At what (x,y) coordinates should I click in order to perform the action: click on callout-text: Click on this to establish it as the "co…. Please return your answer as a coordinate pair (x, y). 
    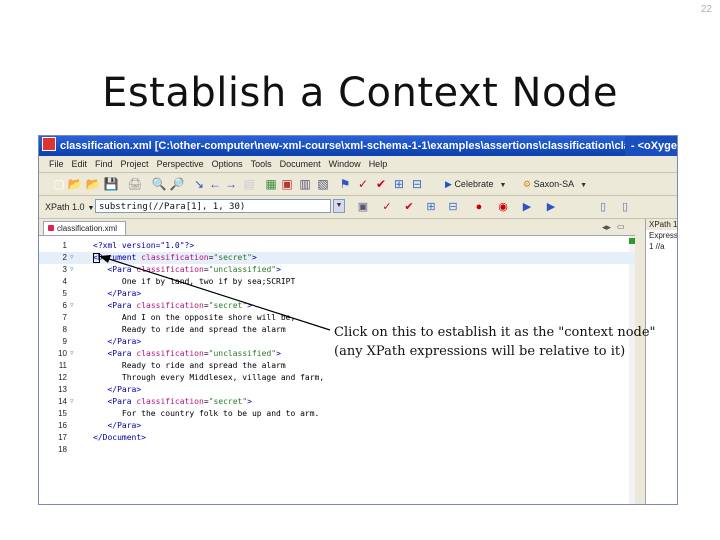
    Looking at the image, I should click on (495, 342).